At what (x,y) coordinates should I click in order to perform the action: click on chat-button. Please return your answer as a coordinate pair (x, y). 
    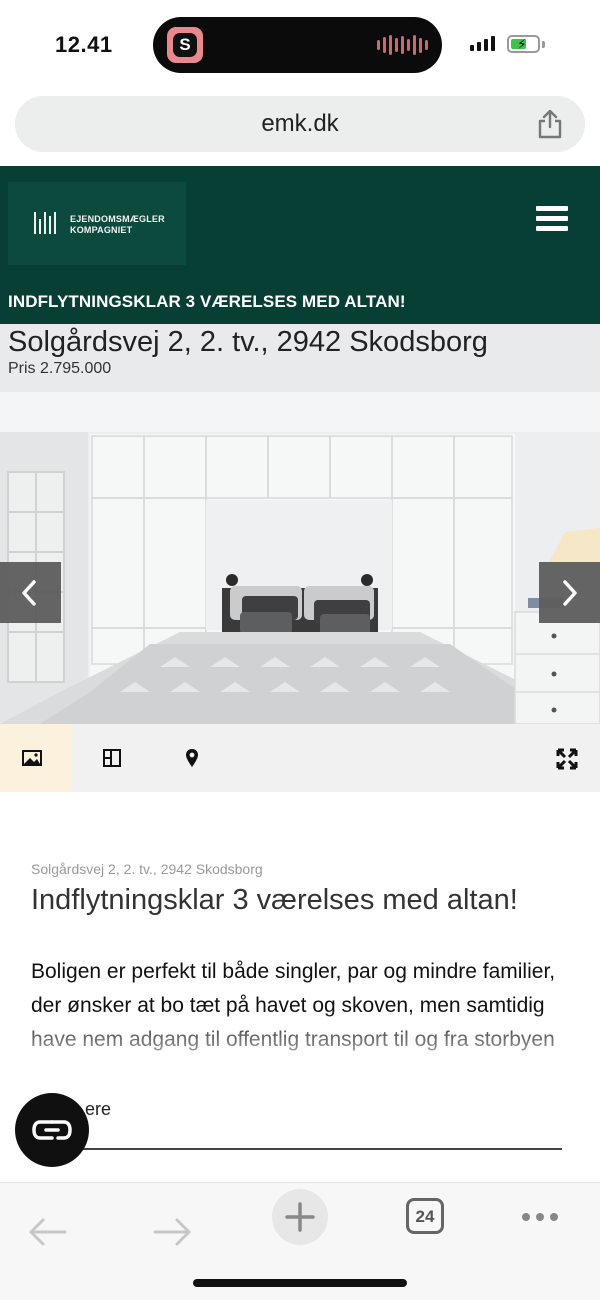
    Looking at the image, I should click on (52, 1130).